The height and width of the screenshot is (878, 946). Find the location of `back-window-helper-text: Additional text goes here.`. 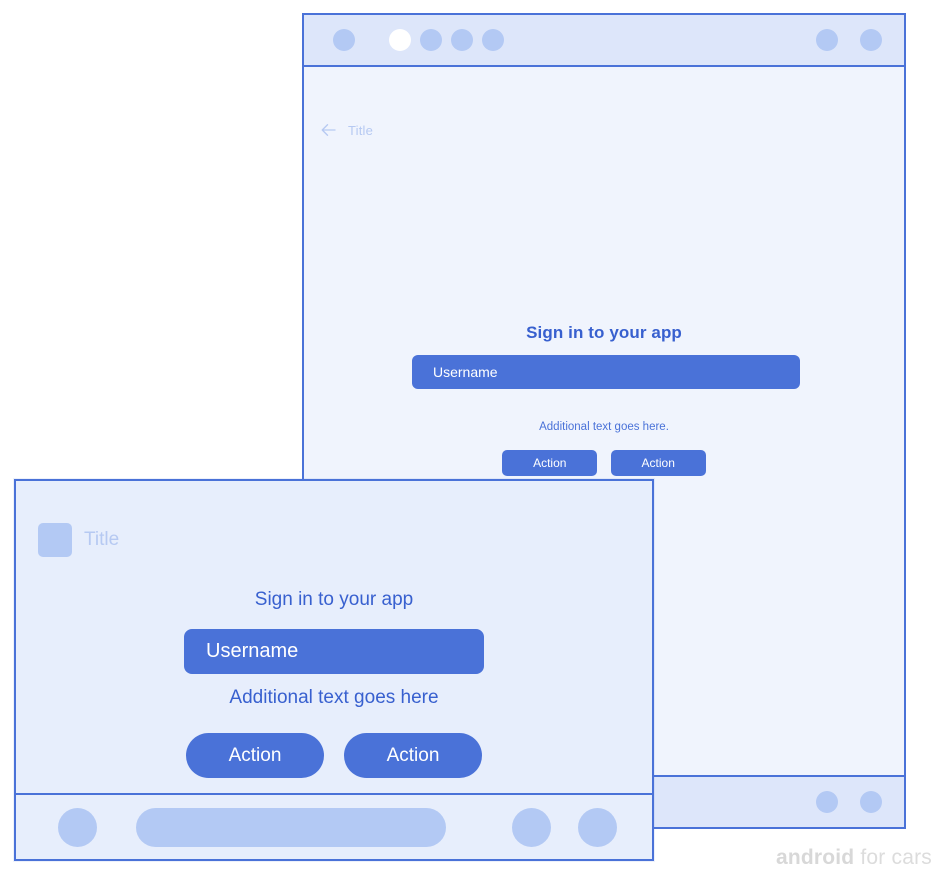

back-window-helper-text: Additional text goes here. is located at coordinates (604, 427).